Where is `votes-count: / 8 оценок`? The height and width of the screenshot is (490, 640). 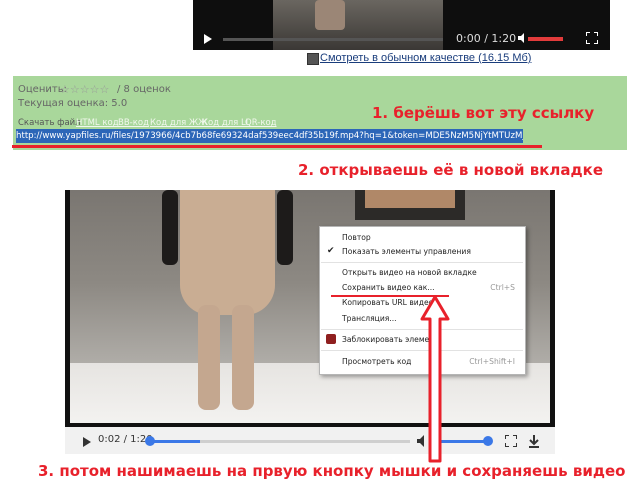 votes-count: / 8 оценок is located at coordinates (144, 89).